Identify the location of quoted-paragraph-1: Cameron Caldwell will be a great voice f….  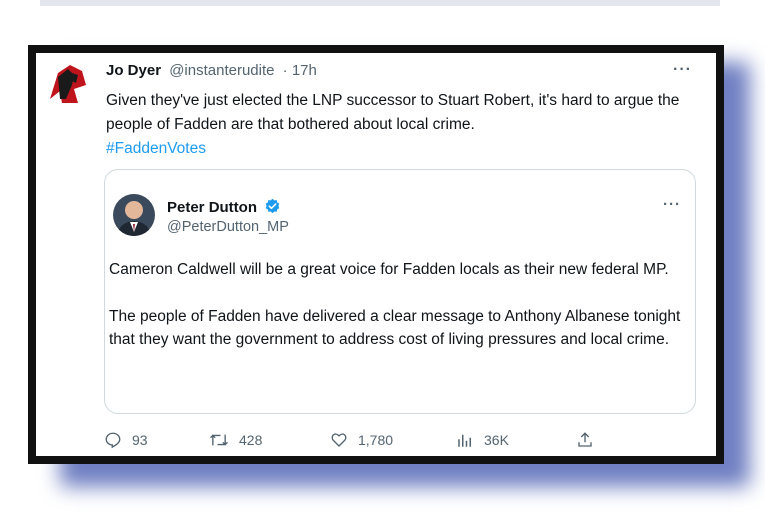
(389, 269).